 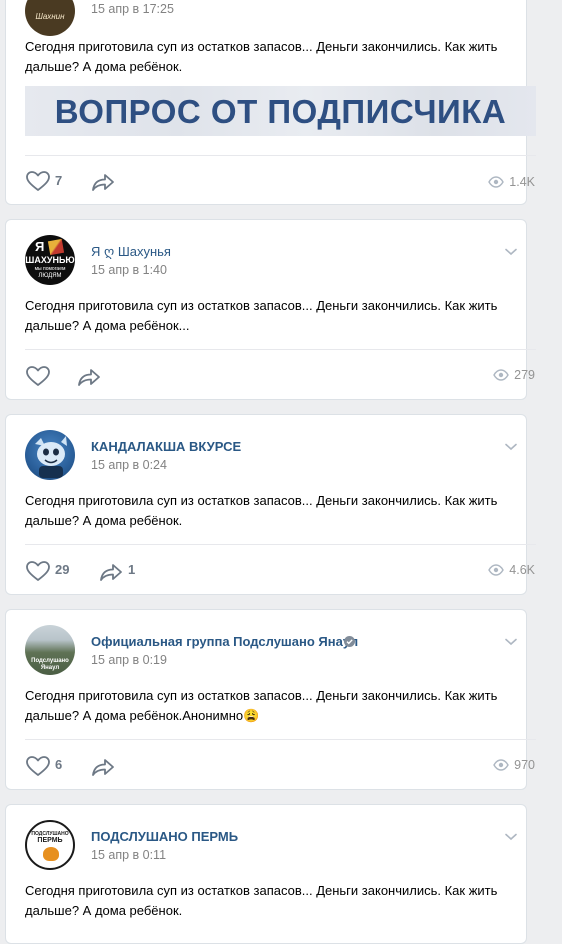 What do you see at coordinates (131, 569) in the screenshot?
I see `share-count: 1` at bounding box center [131, 569].